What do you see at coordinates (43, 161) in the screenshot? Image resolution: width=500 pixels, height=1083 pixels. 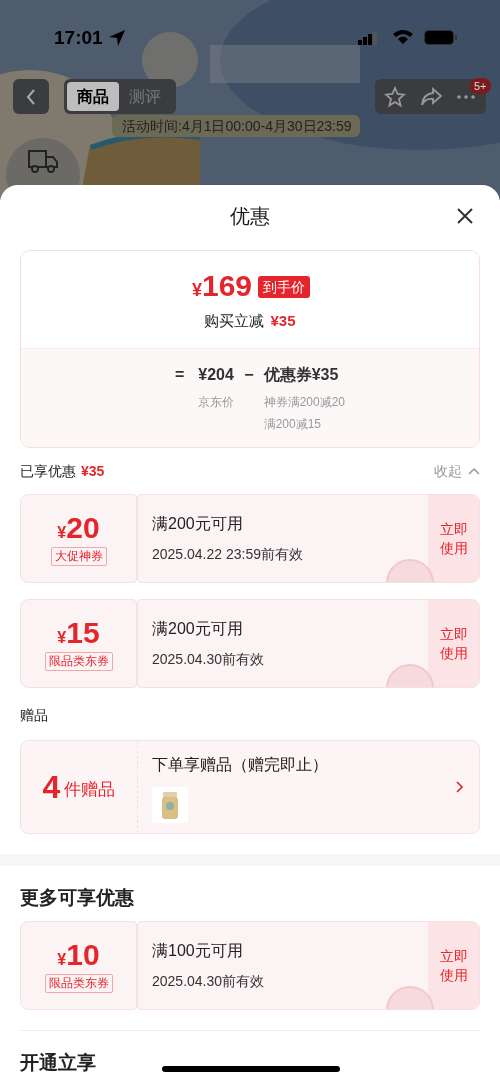 I see `truck-icon` at bounding box center [43, 161].